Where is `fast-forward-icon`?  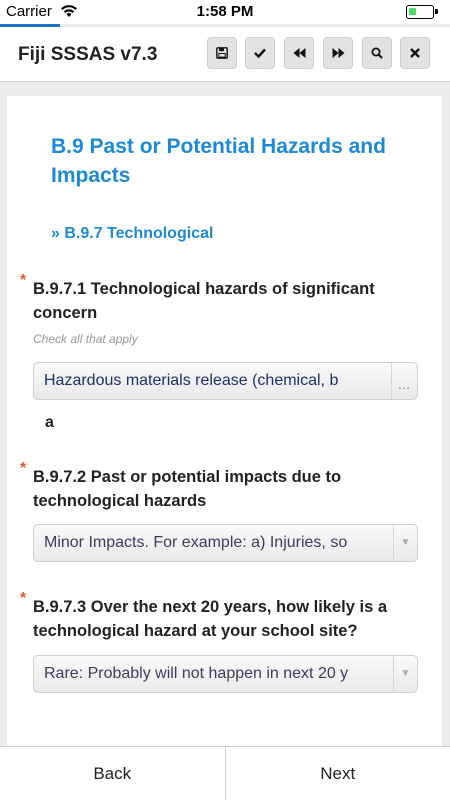
fast-forward-icon is located at coordinates (338, 53).